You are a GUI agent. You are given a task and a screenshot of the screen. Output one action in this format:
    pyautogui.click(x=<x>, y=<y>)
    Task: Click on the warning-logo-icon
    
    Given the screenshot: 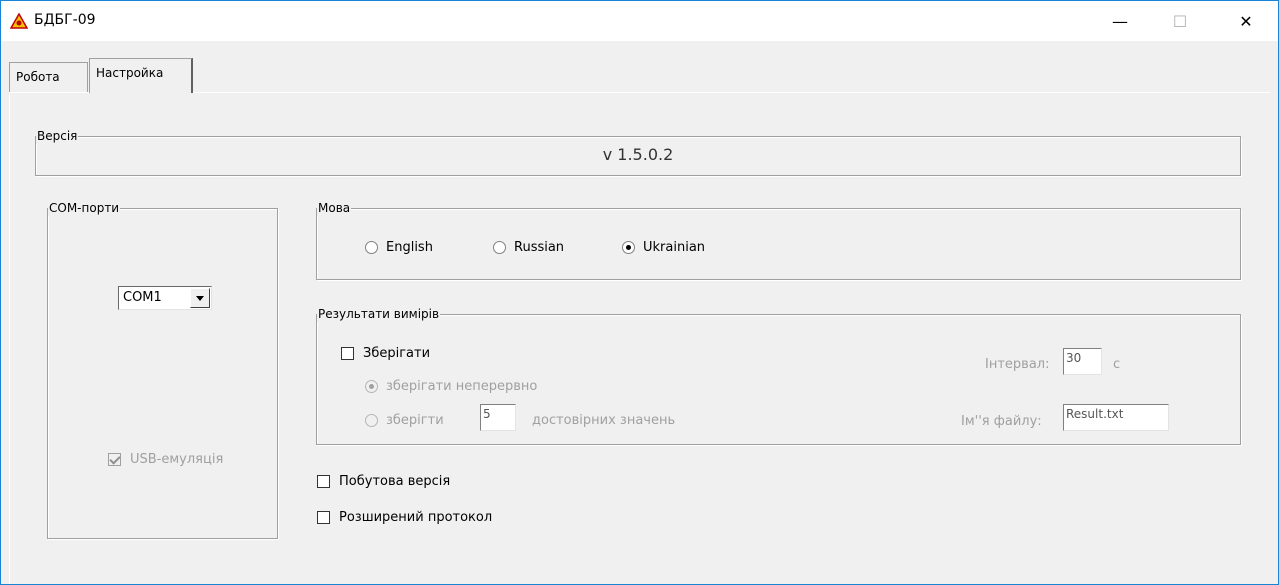 What is the action you would take?
    pyautogui.click(x=19, y=21)
    